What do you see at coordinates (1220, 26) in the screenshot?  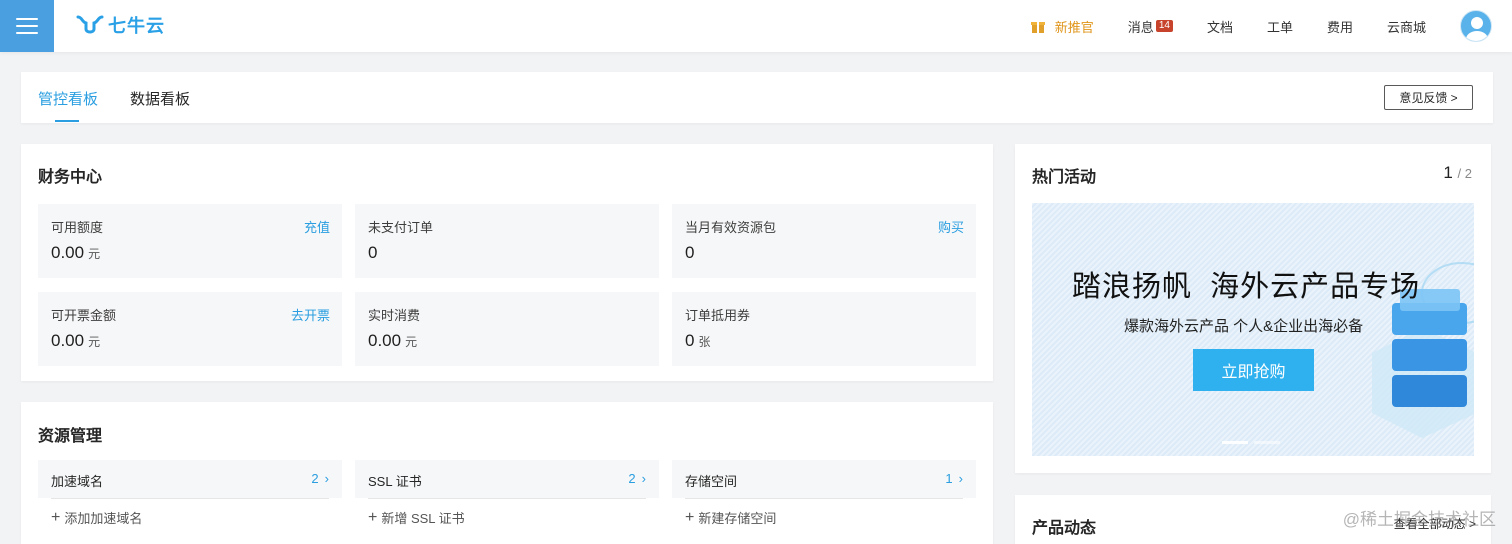 I see `nav-docs-link: 文档` at bounding box center [1220, 26].